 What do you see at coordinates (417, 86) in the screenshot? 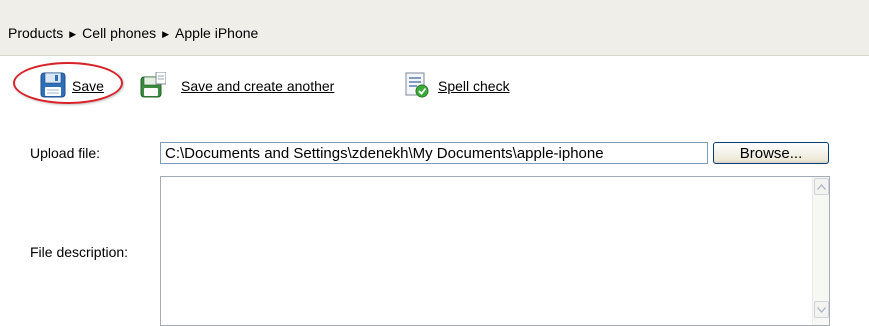
I see `spell-check-icon` at bounding box center [417, 86].